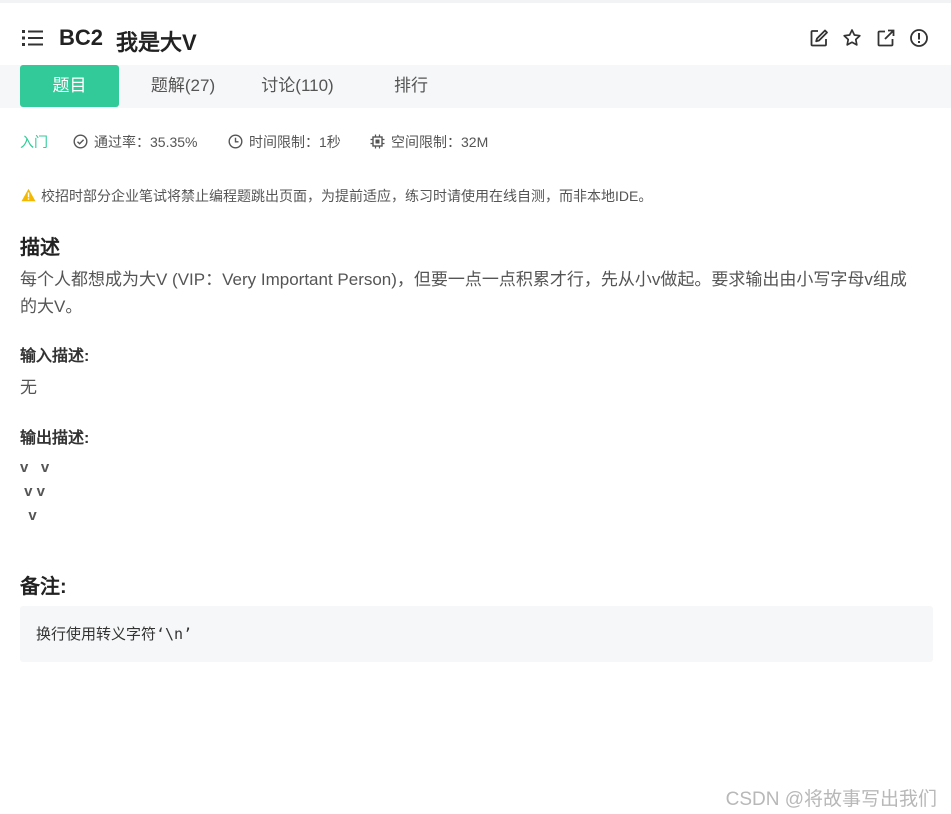 The height and width of the screenshot is (814, 951). I want to click on note-box: 换行使用转义字符‘\n’, so click(476, 634).